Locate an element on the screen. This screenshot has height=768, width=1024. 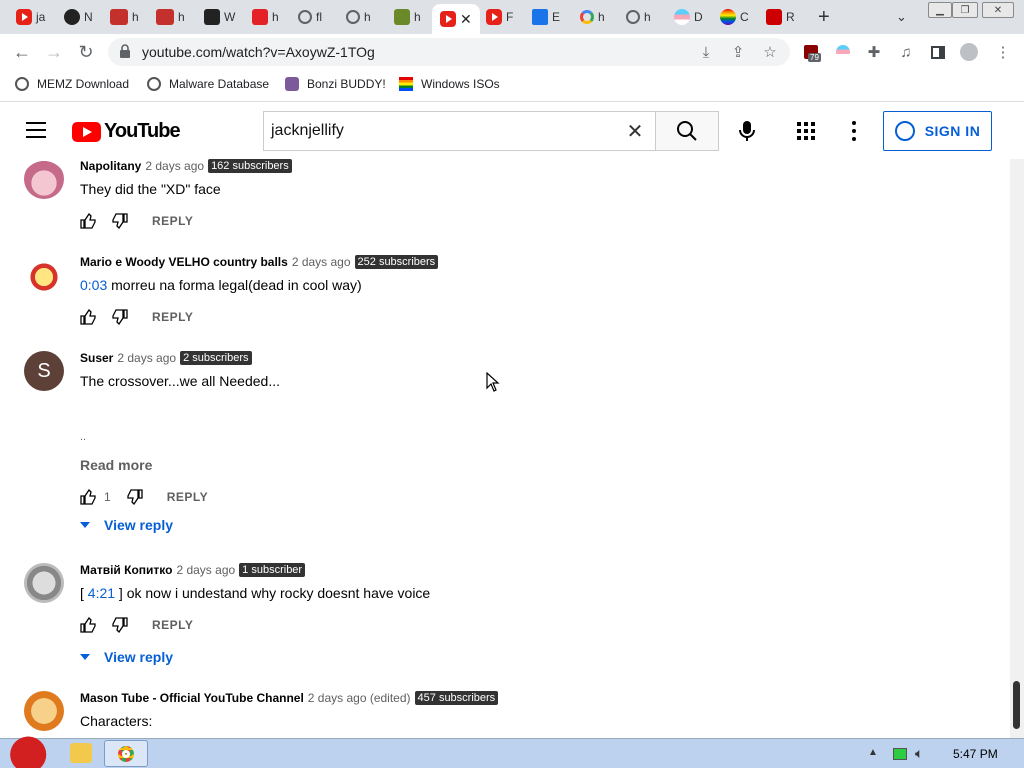
timestamp-link: 4:21 is located at coordinates (101, 593).